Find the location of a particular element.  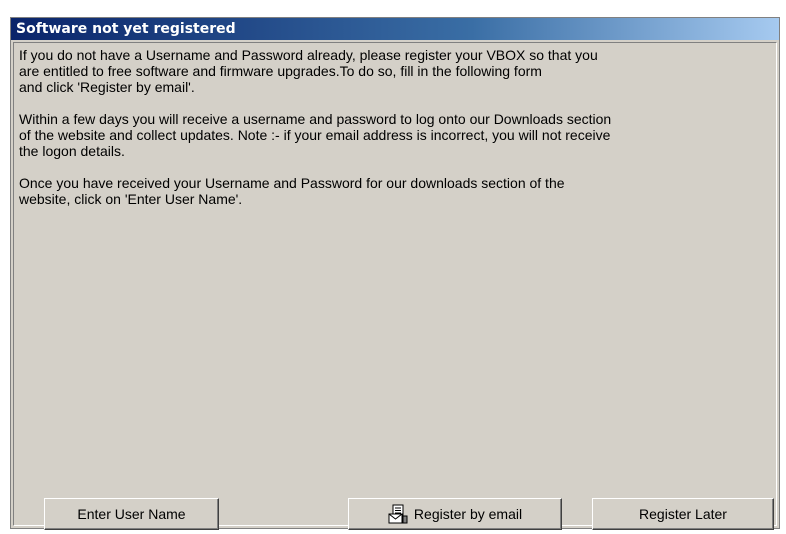

dialog-title: Software not yet registered is located at coordinates (395, 29).